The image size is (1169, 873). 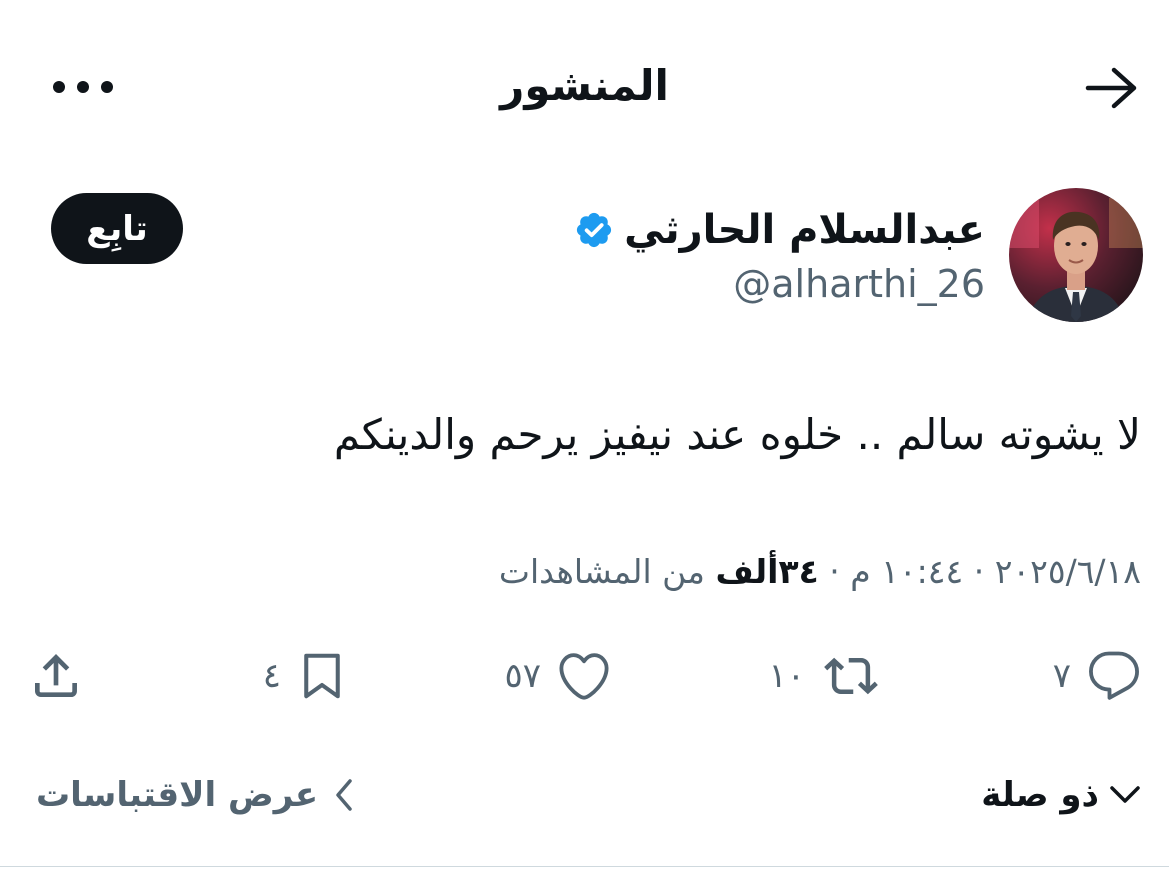 What do you see at coordinates (344, 795) in the screenshot?
I see `chevron-left-icon` at bounding box center [344, 795].